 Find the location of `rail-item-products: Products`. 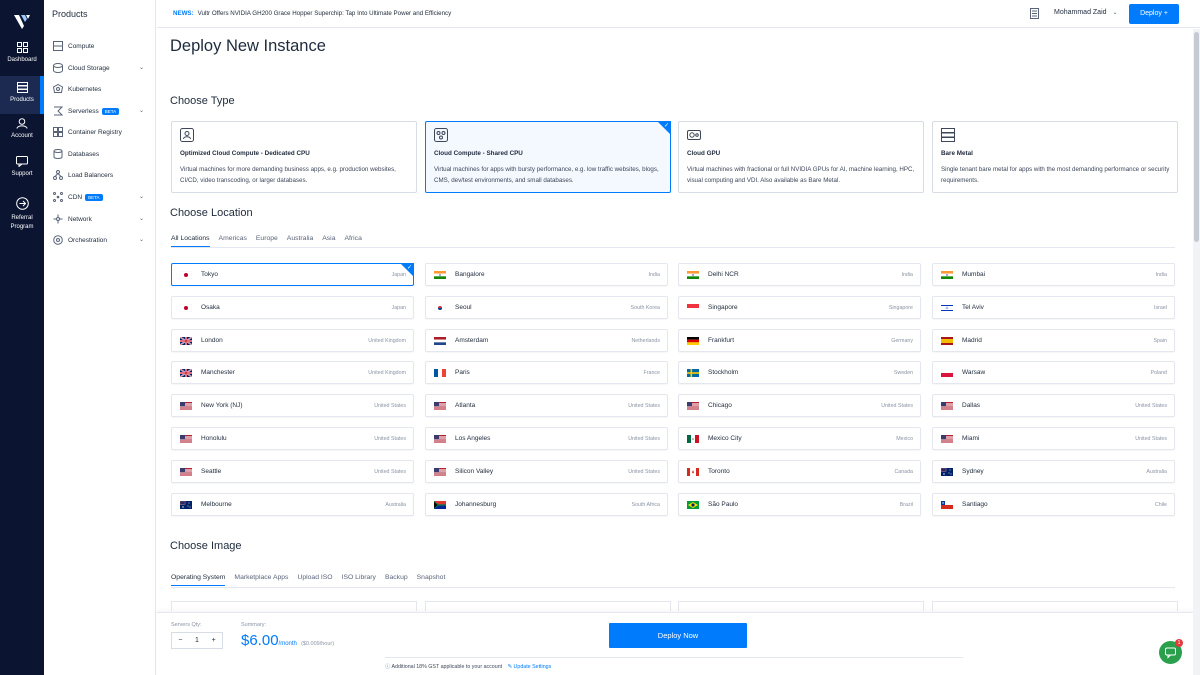

rail-item-products: Products is located at coordinates (22, 95).